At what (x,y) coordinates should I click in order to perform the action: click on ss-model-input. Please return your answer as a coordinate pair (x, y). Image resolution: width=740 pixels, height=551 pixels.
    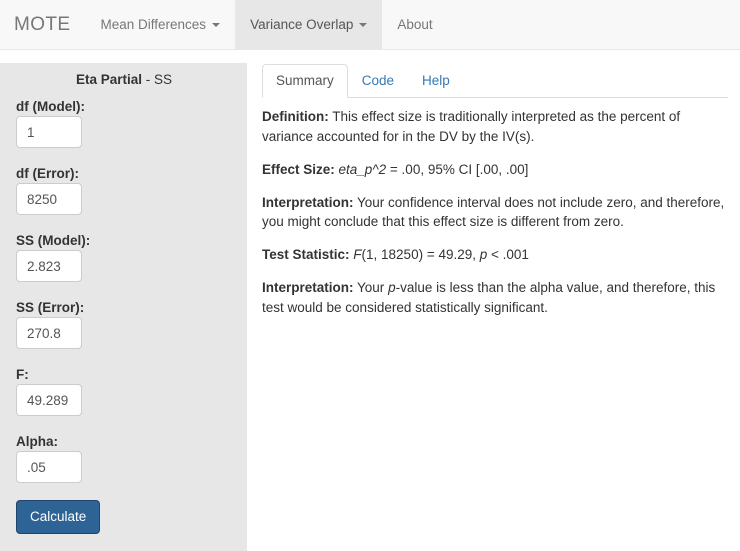
    Looking at the image, I should click on (49, 266).